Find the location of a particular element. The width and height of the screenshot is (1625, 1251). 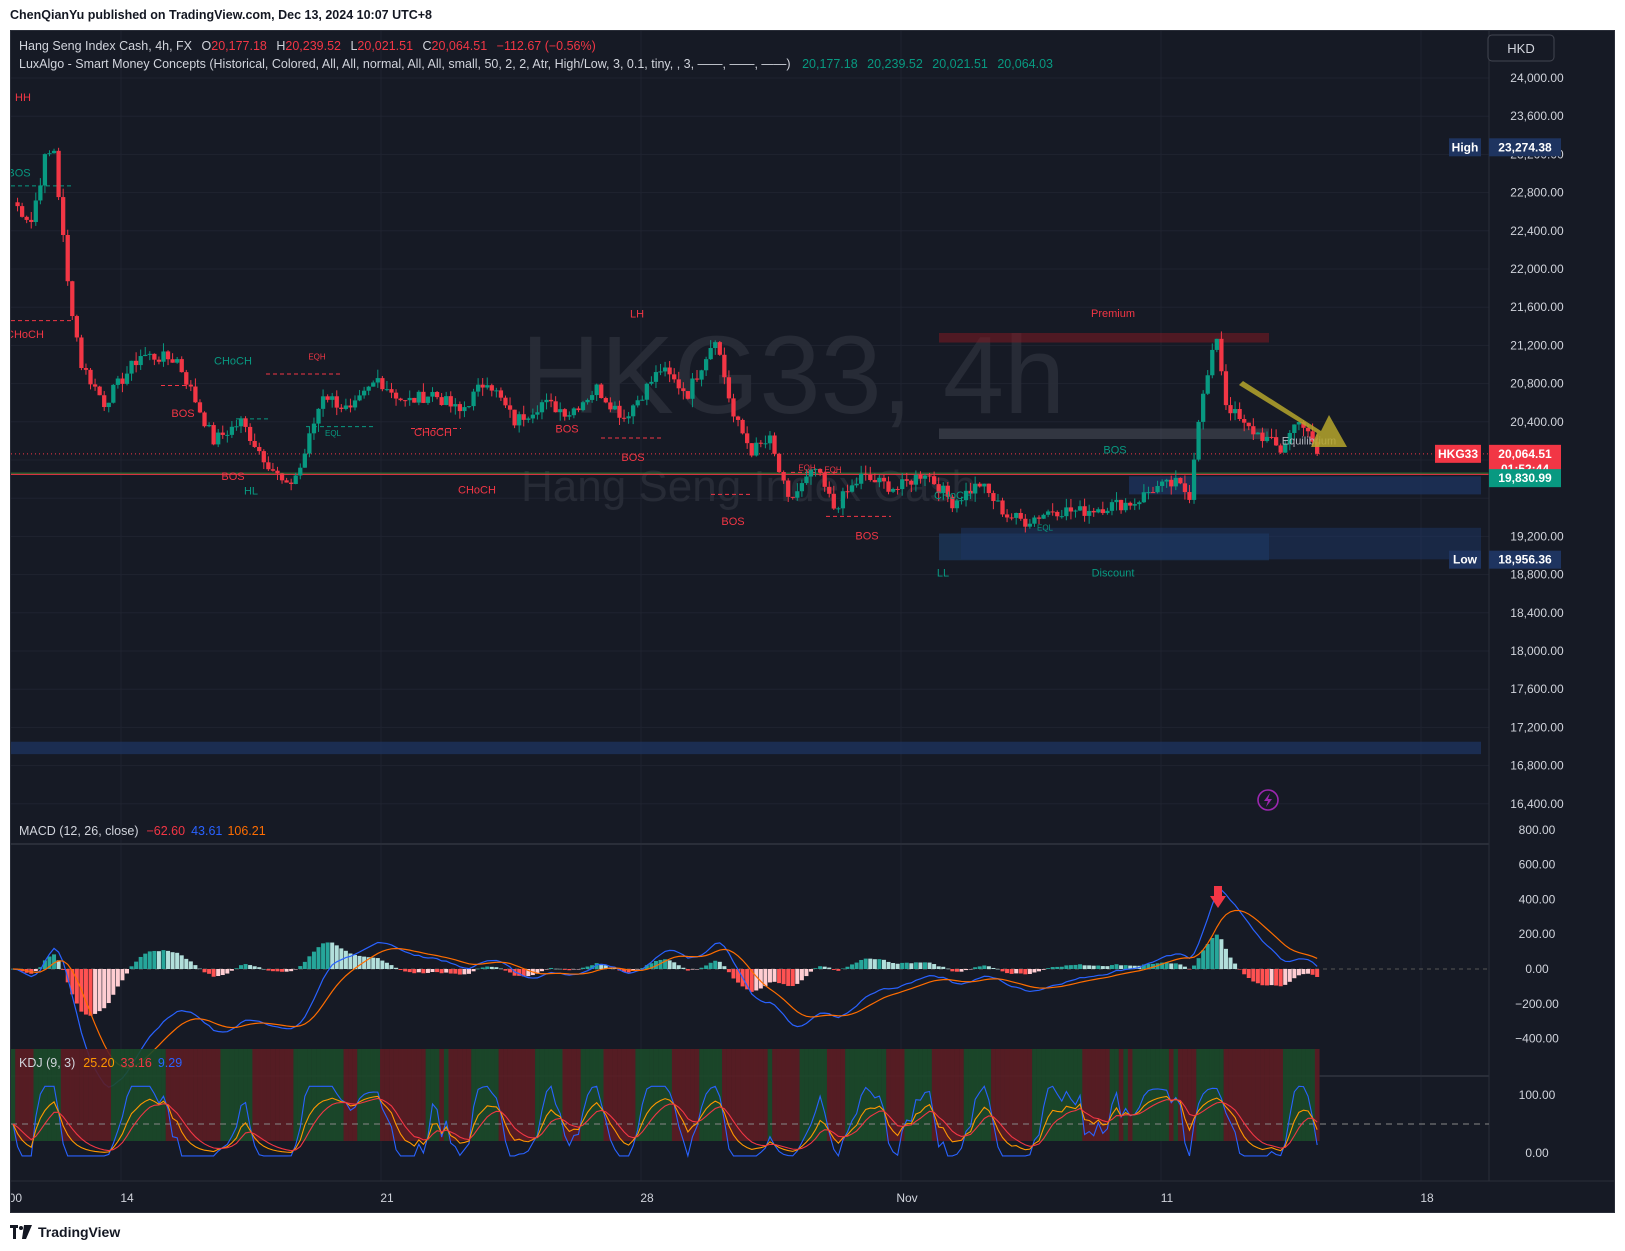

macd-tick-label: 200.00 is located at coordinates (1537, 934).